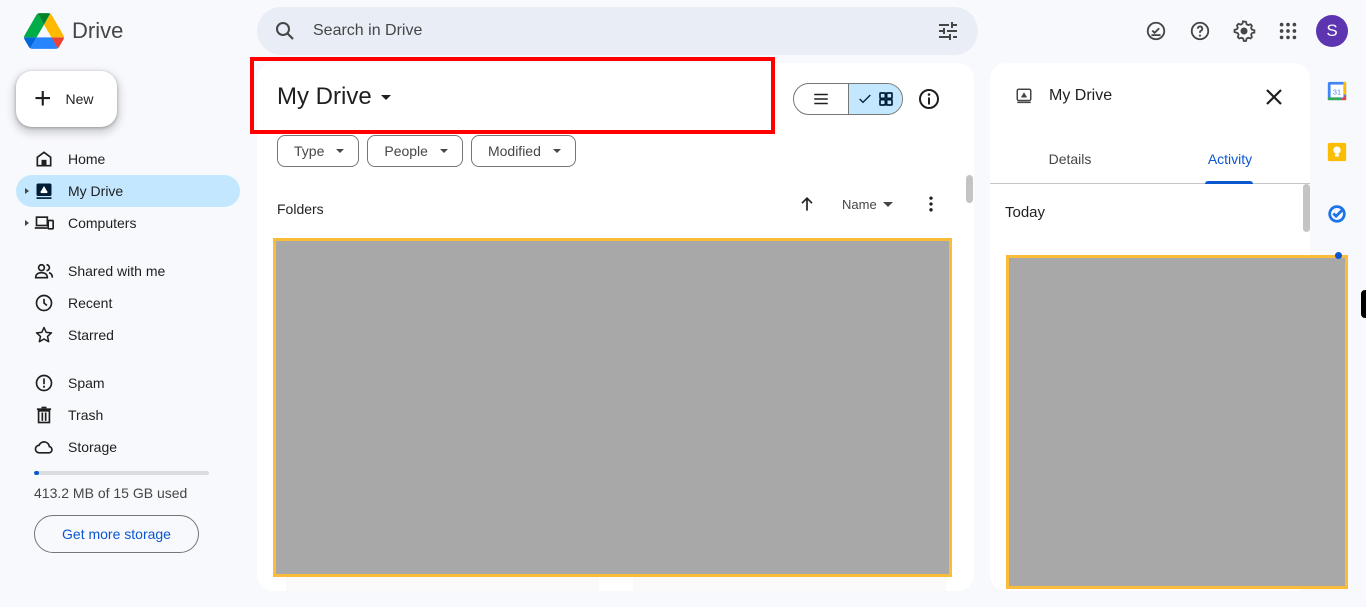 The image size is (1366, 607). I want to click on header-actions: S, so click(1236, 31).